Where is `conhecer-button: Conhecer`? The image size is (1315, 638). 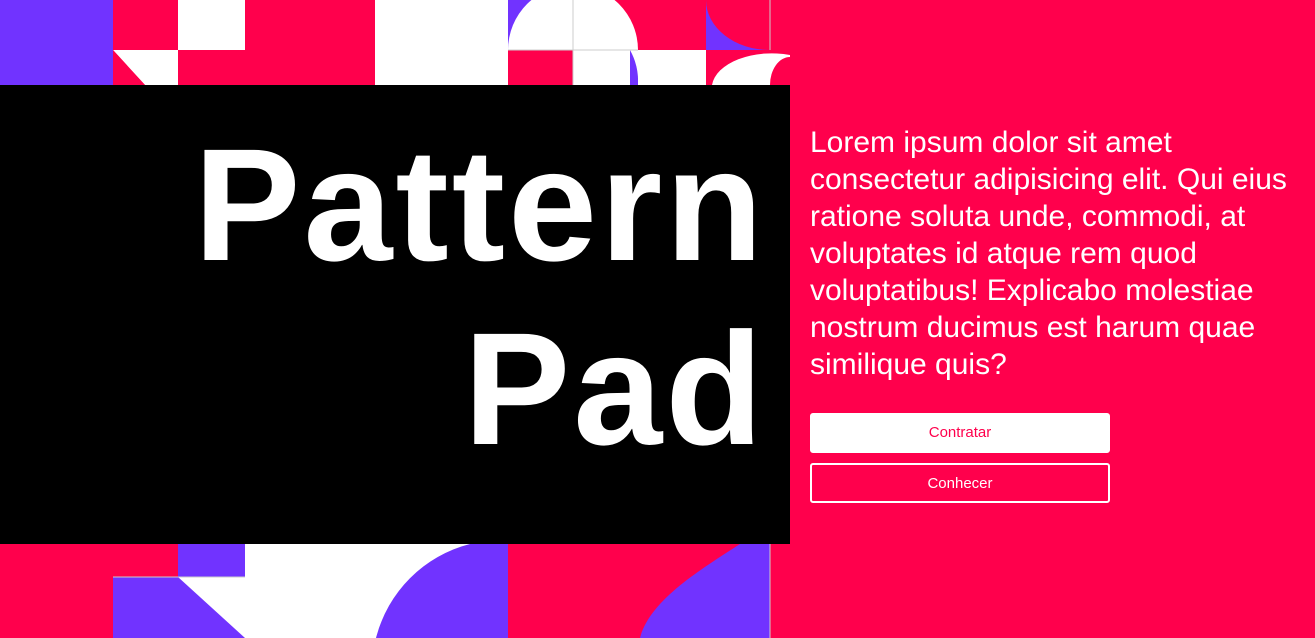
conhecer-button: Conhecer is located at coordinates (960, 483).